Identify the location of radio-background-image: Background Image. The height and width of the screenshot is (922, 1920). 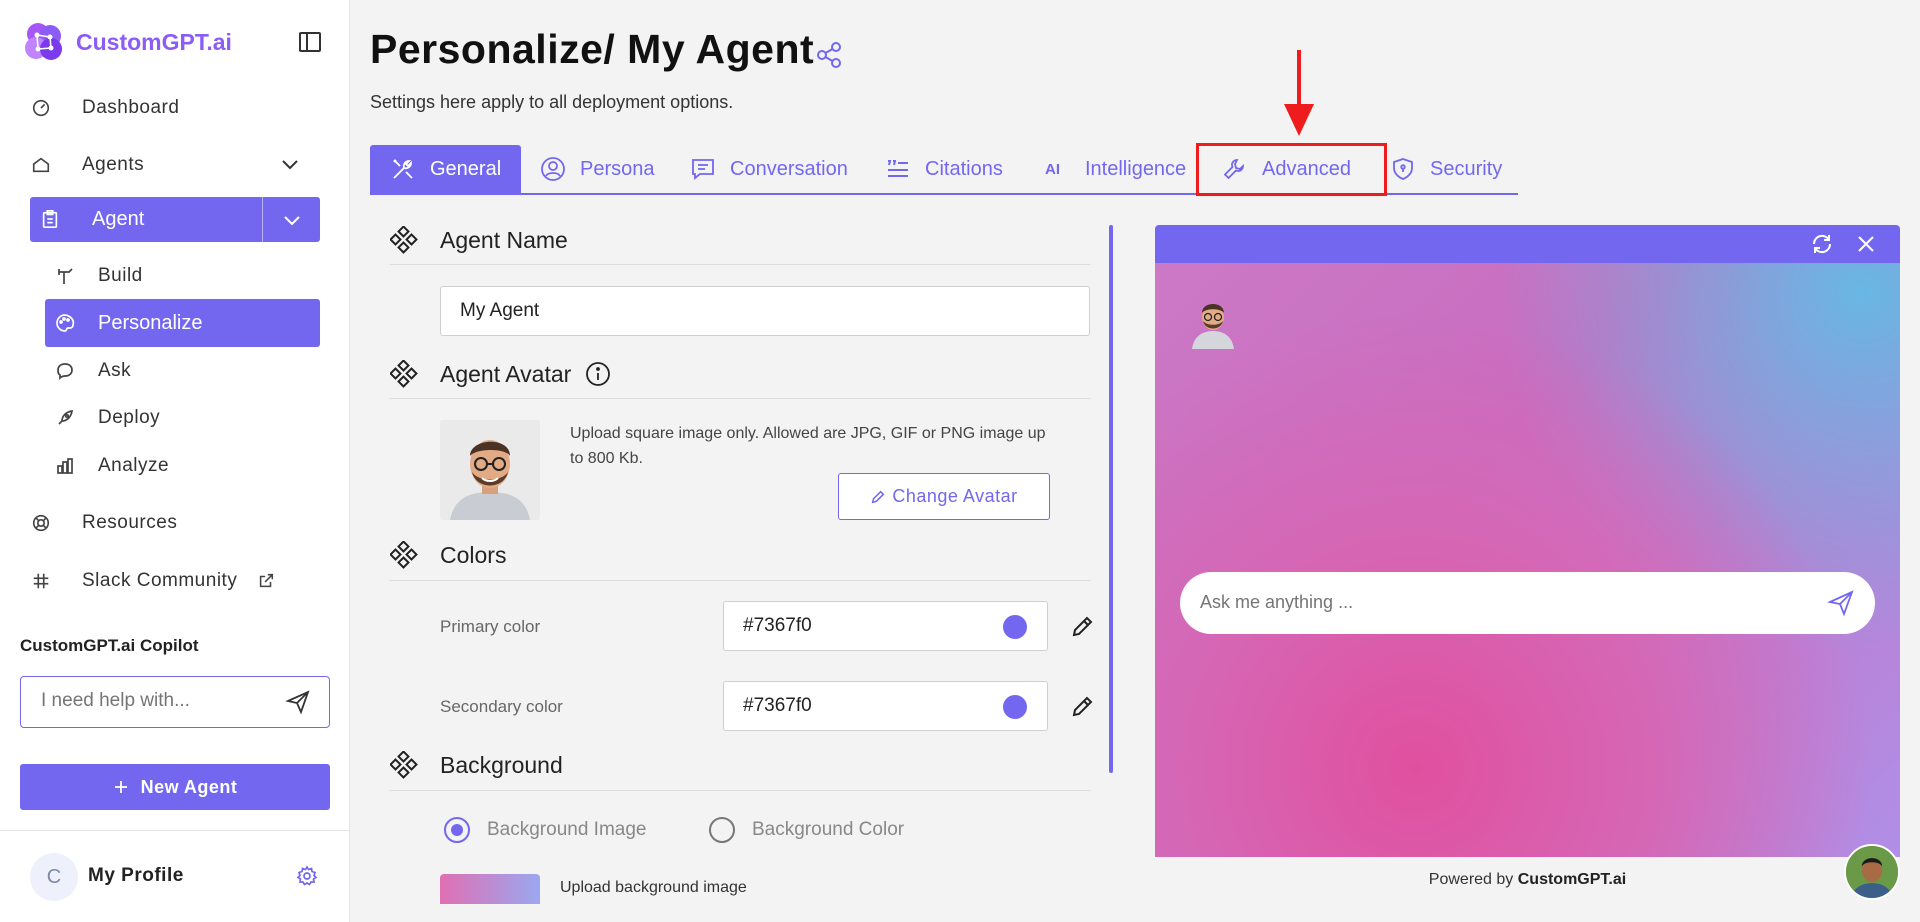
(545, 830).